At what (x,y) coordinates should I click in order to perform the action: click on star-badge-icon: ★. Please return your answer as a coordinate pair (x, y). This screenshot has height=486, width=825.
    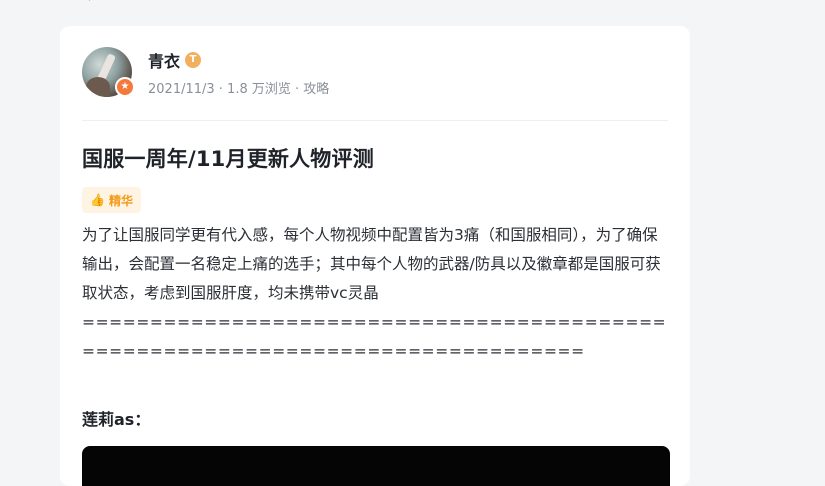
    Looking at the image, I should click on (125, 87).